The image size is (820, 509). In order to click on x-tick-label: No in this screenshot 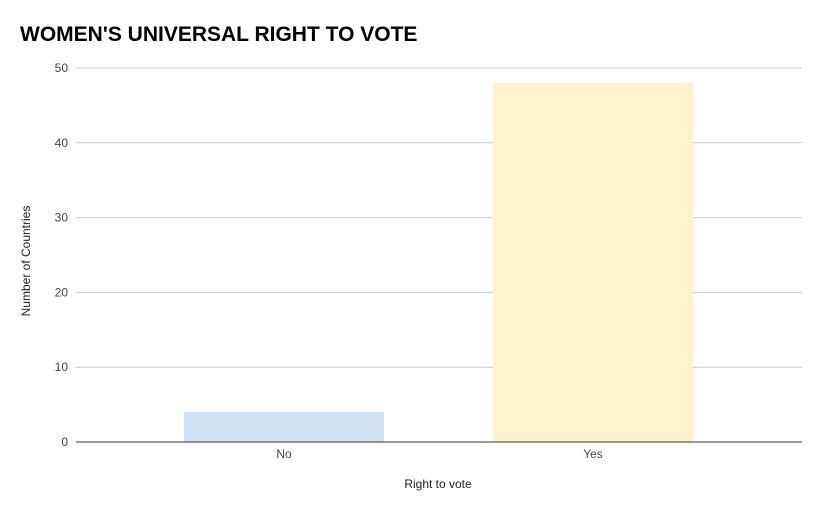, I will do `click(284, 454)`.